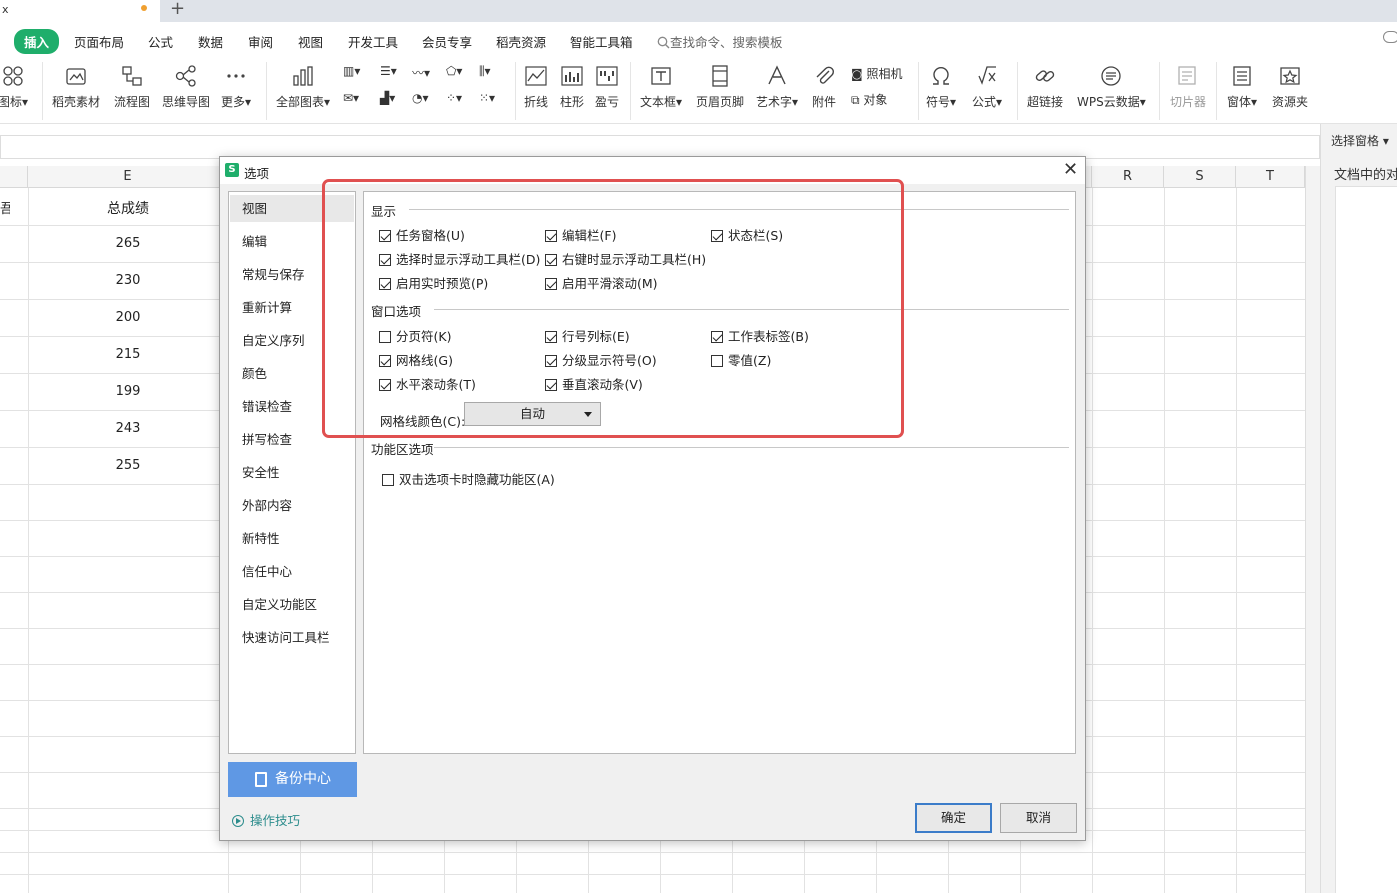 The height and width of the screenshot is (893, 1397). Describe the element at coordinates (1111, 87) in the screenshot. I see `wps-cloud-data-button: WPS云数据▾` at that location.